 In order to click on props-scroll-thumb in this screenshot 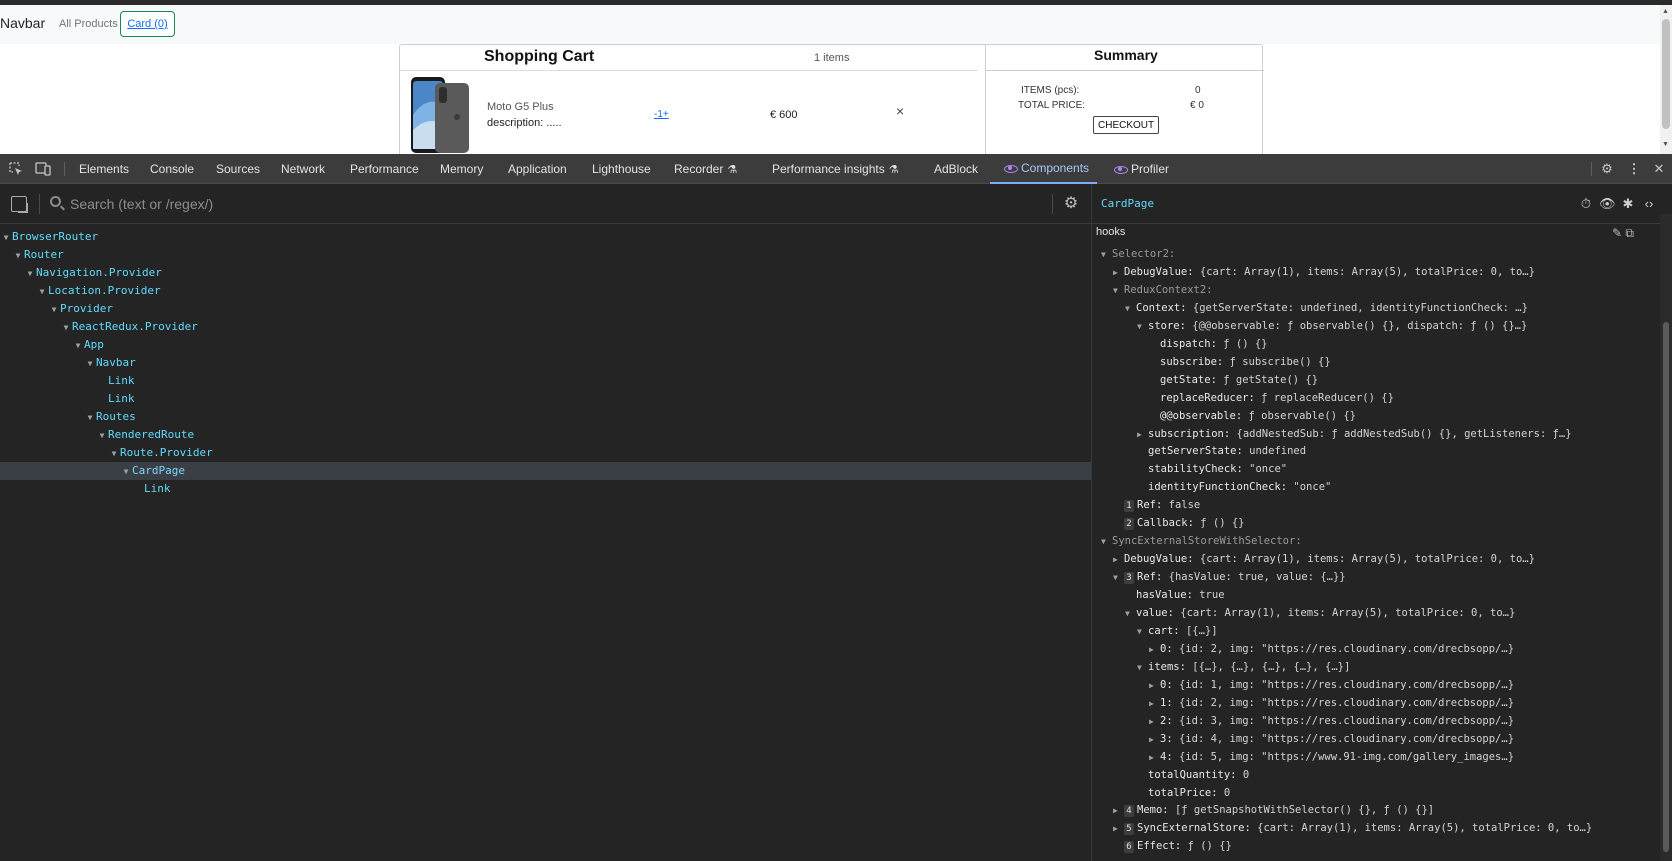, I will do `click(1666, 587)`.